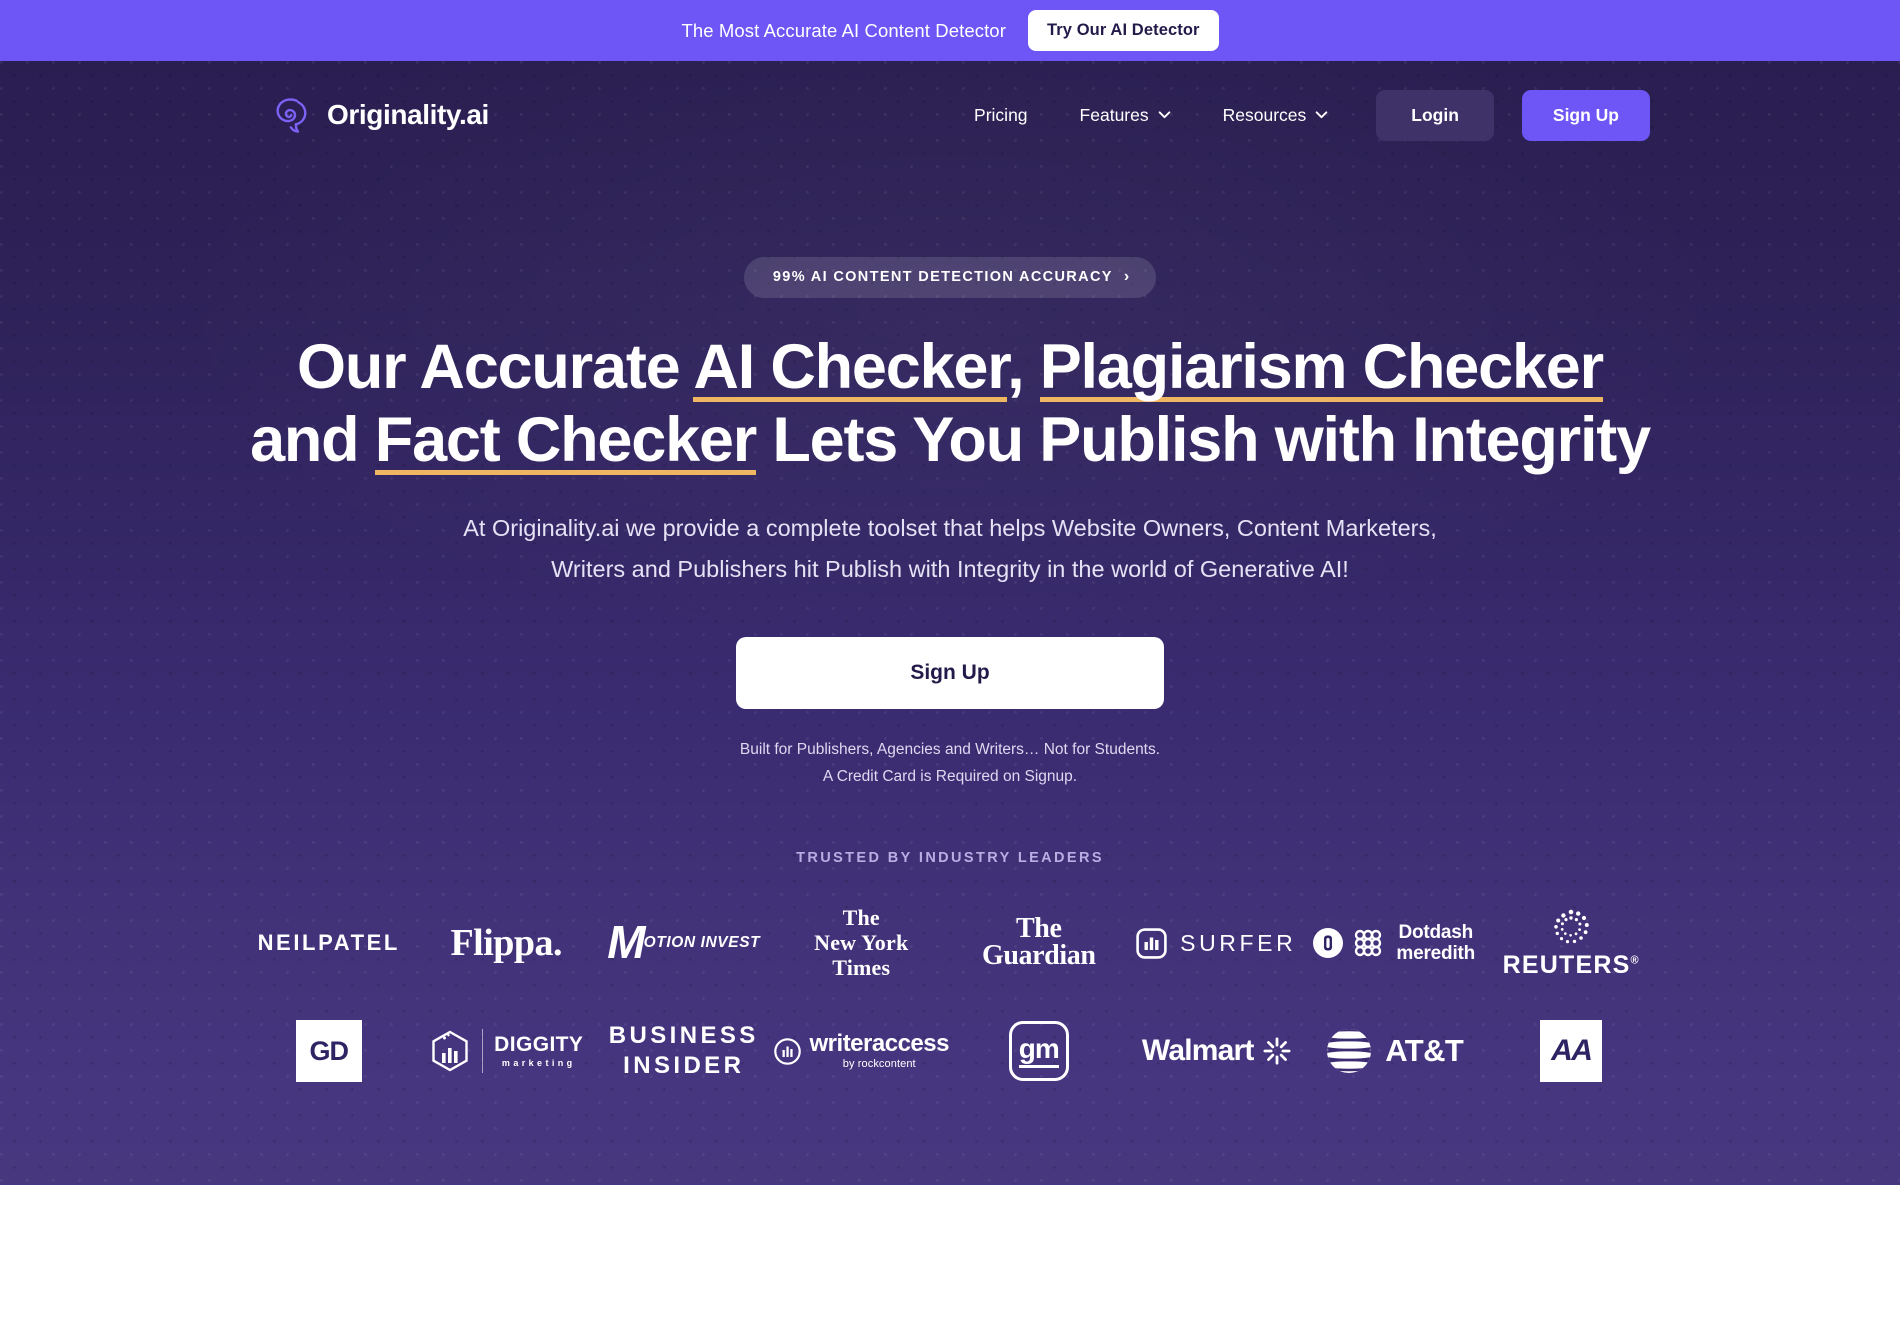 This screenshot has width=1900, height=1321. I want to click on business-insider-logo: BUSINESS INSIDER, so click(684, 1051).